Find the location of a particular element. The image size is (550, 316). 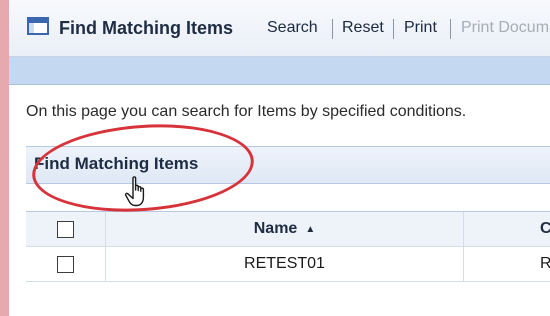

row-checkbox is located at coordinates (65, 264).